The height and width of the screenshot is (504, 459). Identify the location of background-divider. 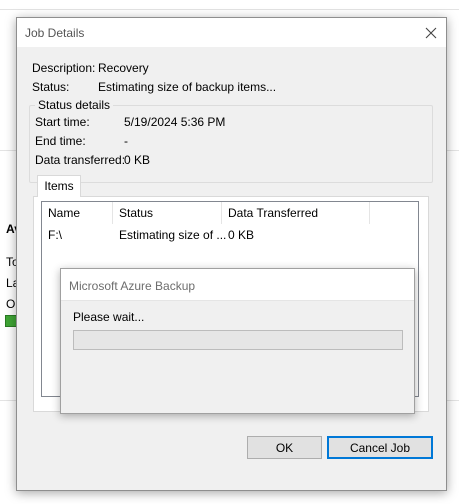
(229, 9).